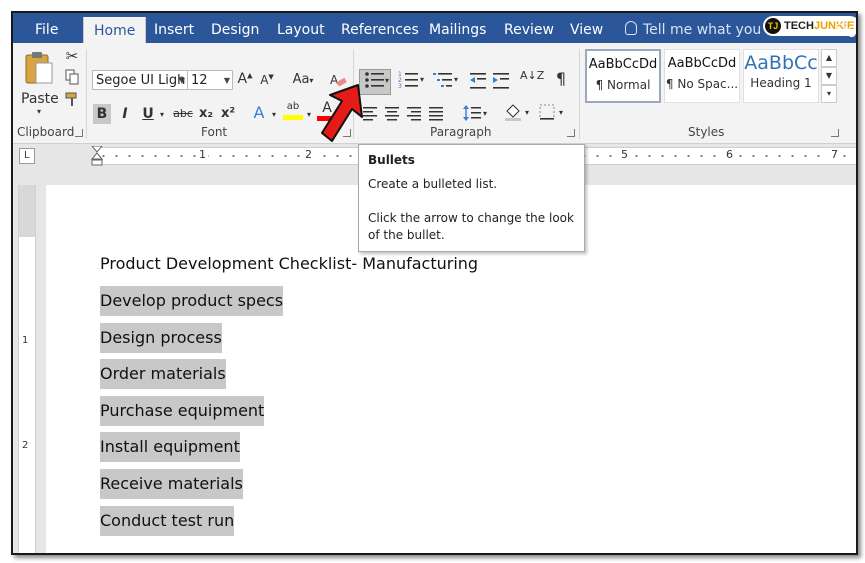  What do you see at coordinates (46, 132) in the screenshot?
I see `clipboard-group-label: Clipboard` at bounding box center [46, 132].